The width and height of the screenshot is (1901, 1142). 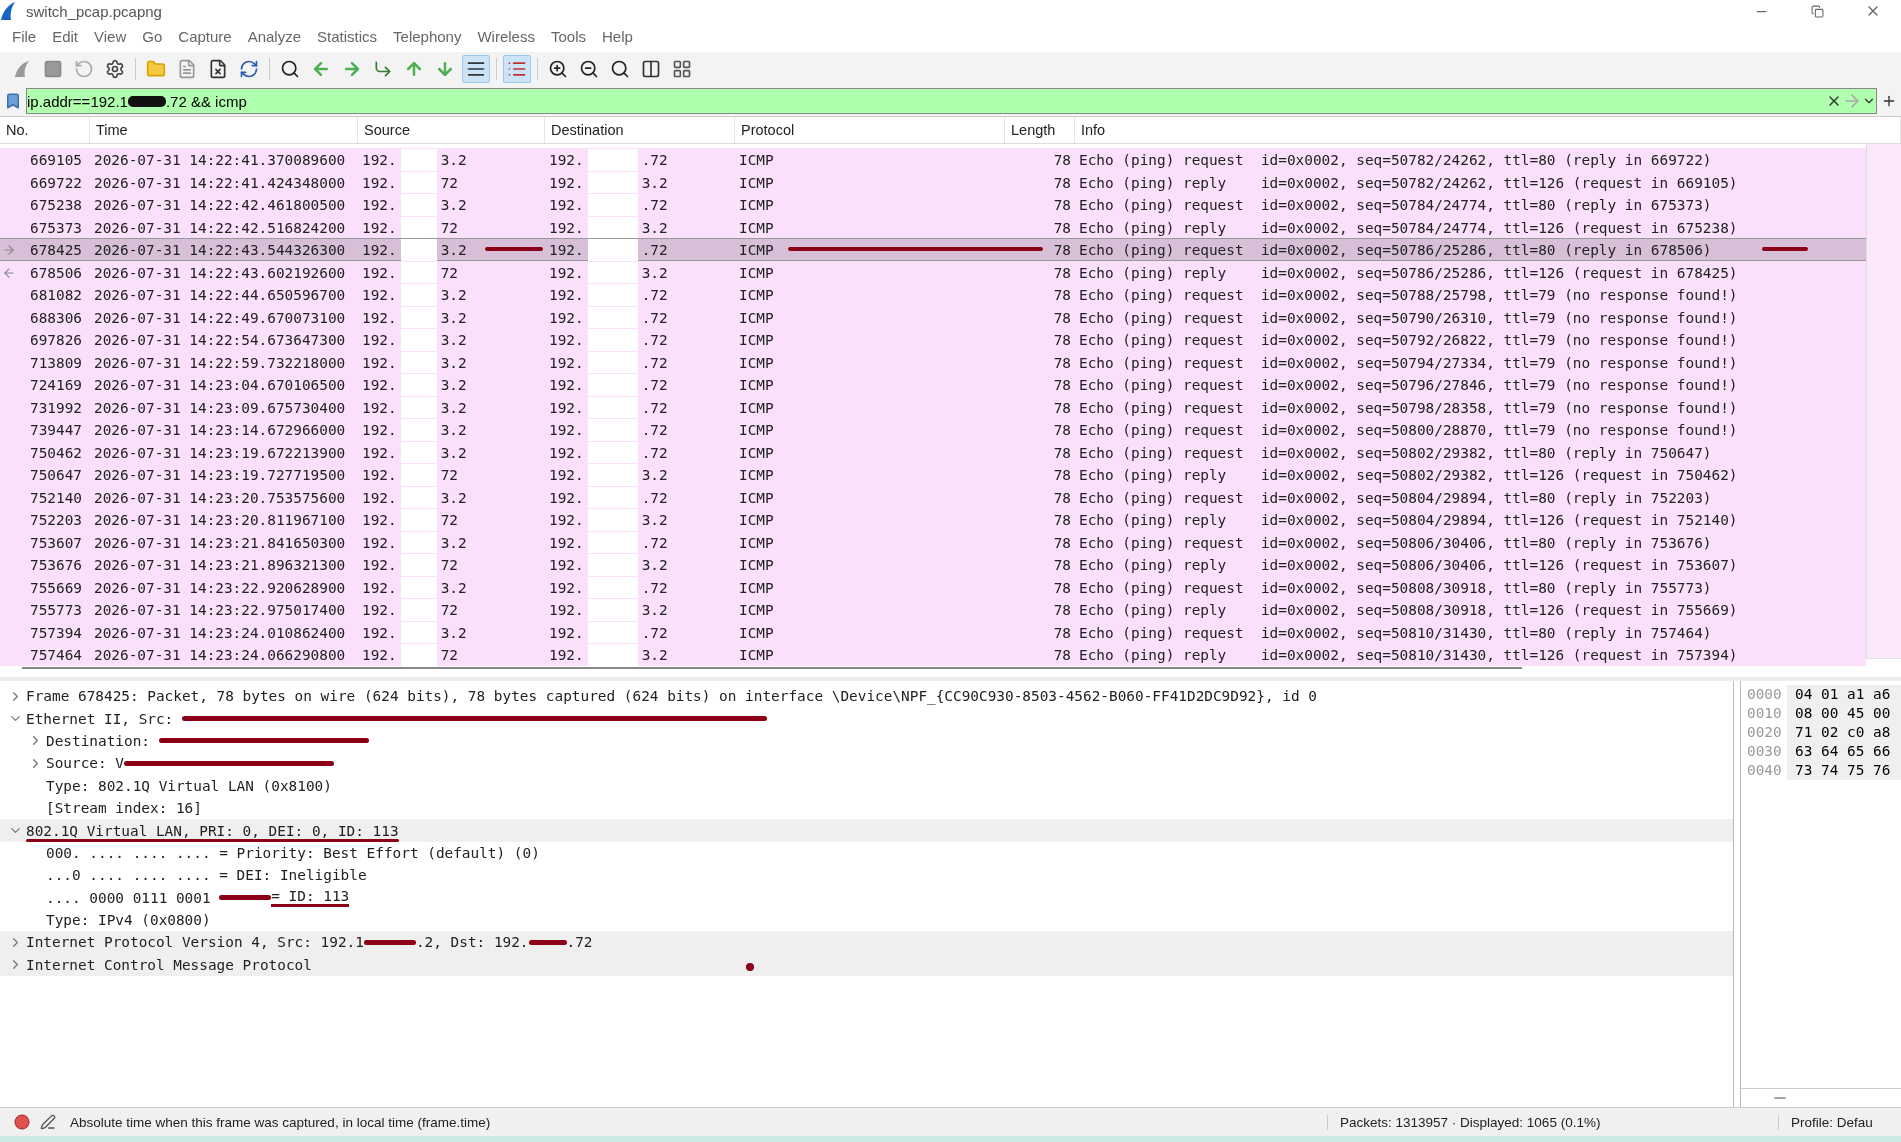 I want to click on column-header: Time, so click(x=224, y=130).